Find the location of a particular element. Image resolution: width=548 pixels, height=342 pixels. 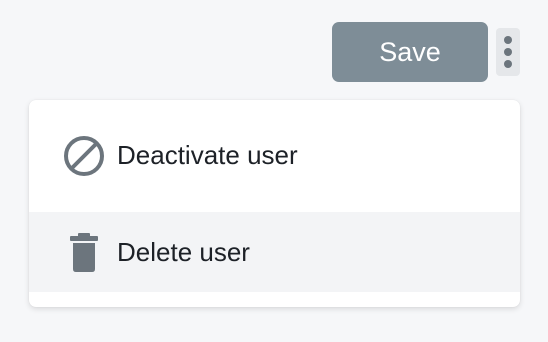

more-vertical-icon is located at coordinates (508, 40).